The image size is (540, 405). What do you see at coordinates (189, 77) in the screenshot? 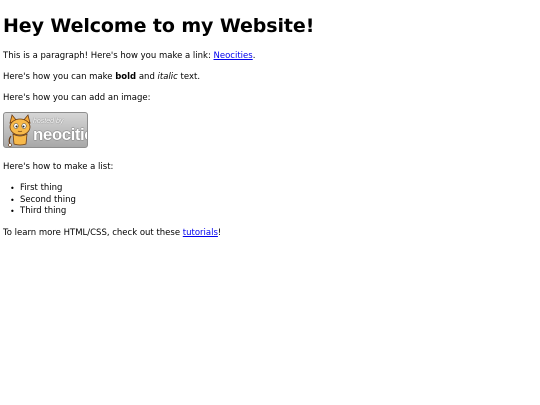
I see `format-paragraph-end: text.` at bounding box center [189, 77].